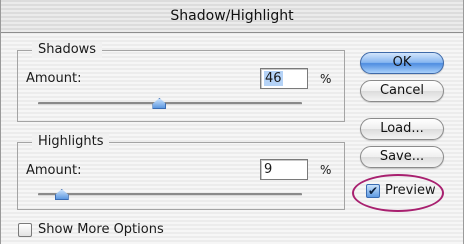 This screenshot has width=464, height=244. Describe the element at coordinates (67, 50) in the screenshot. I see `shadows-group-label: Shadows` at that location.